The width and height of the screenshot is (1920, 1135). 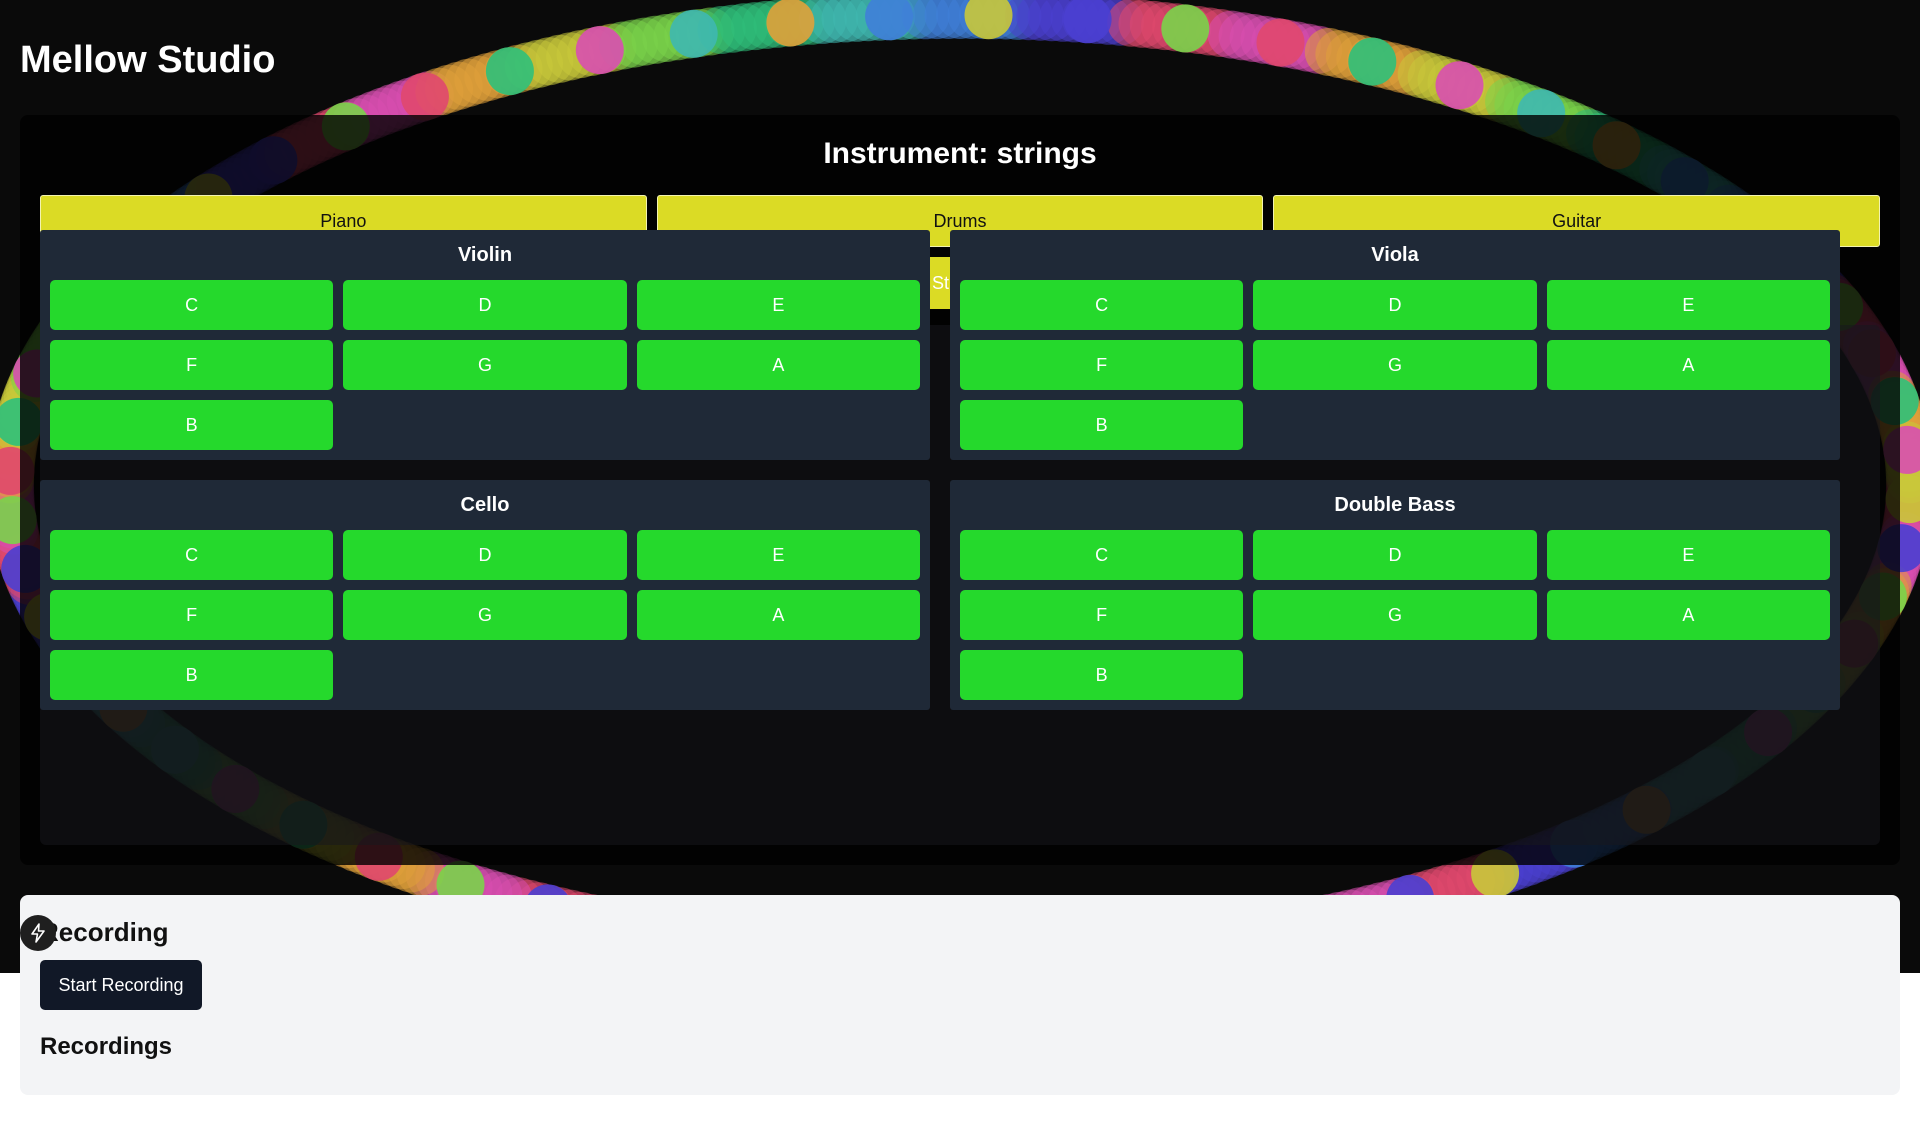 I want to click on cello-card: Cello C D E F G A B, so click(x=485, y=595).